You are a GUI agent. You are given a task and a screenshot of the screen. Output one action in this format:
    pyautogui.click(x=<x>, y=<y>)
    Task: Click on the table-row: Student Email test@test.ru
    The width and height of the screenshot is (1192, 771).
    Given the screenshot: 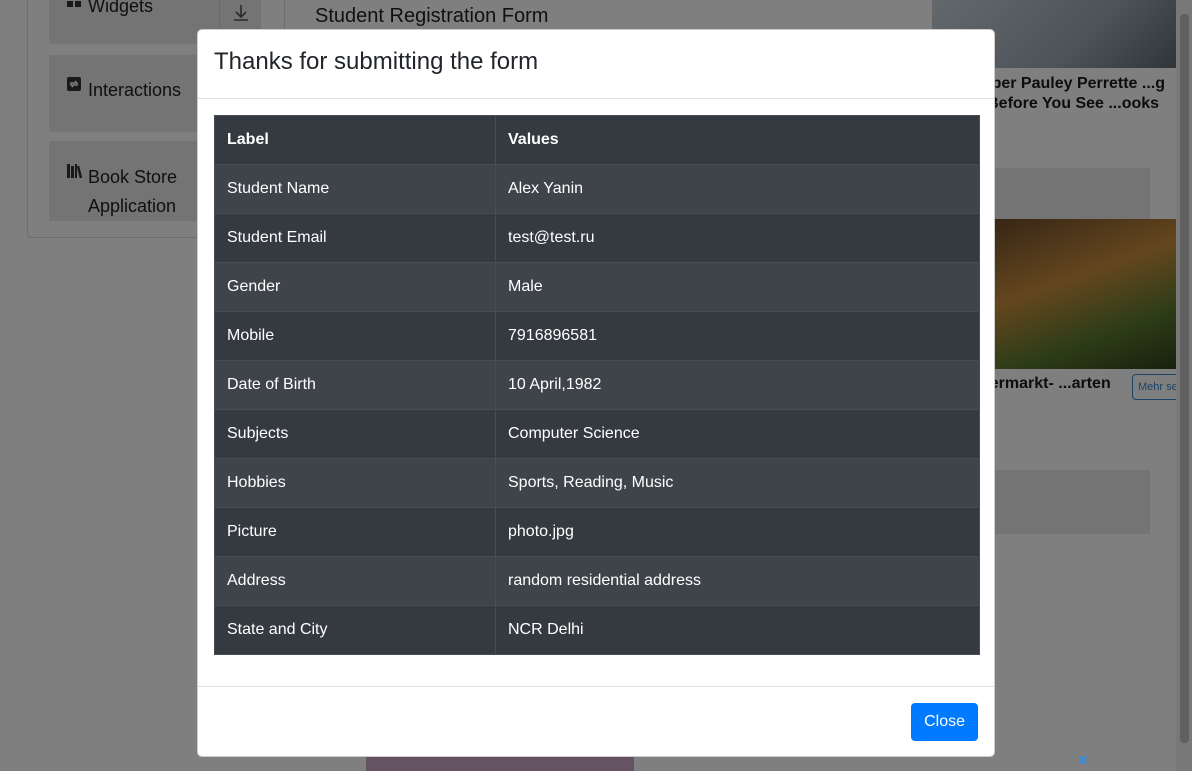 What is the action you would take?
    pyautogui.click(x=597, y=238)
    